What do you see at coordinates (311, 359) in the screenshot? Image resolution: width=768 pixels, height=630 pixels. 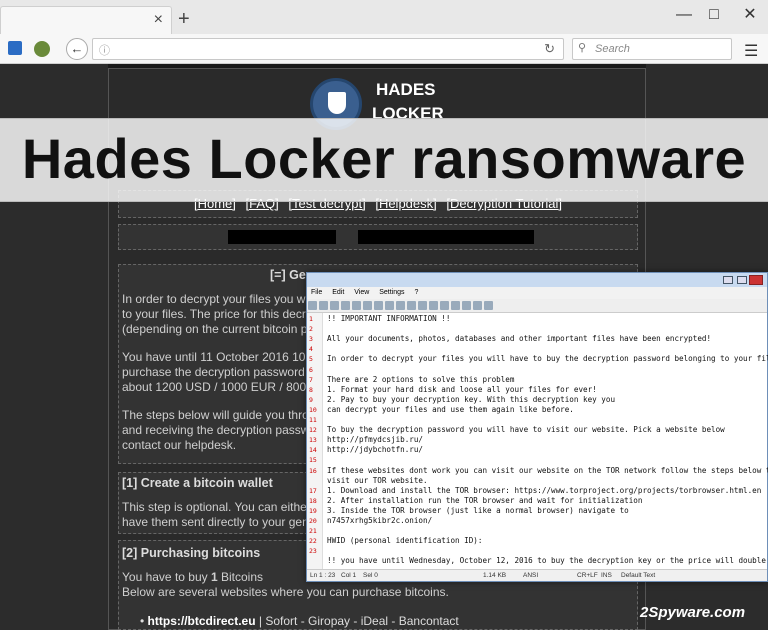 I see `line-number: 5` at bounding box center [311, 359].